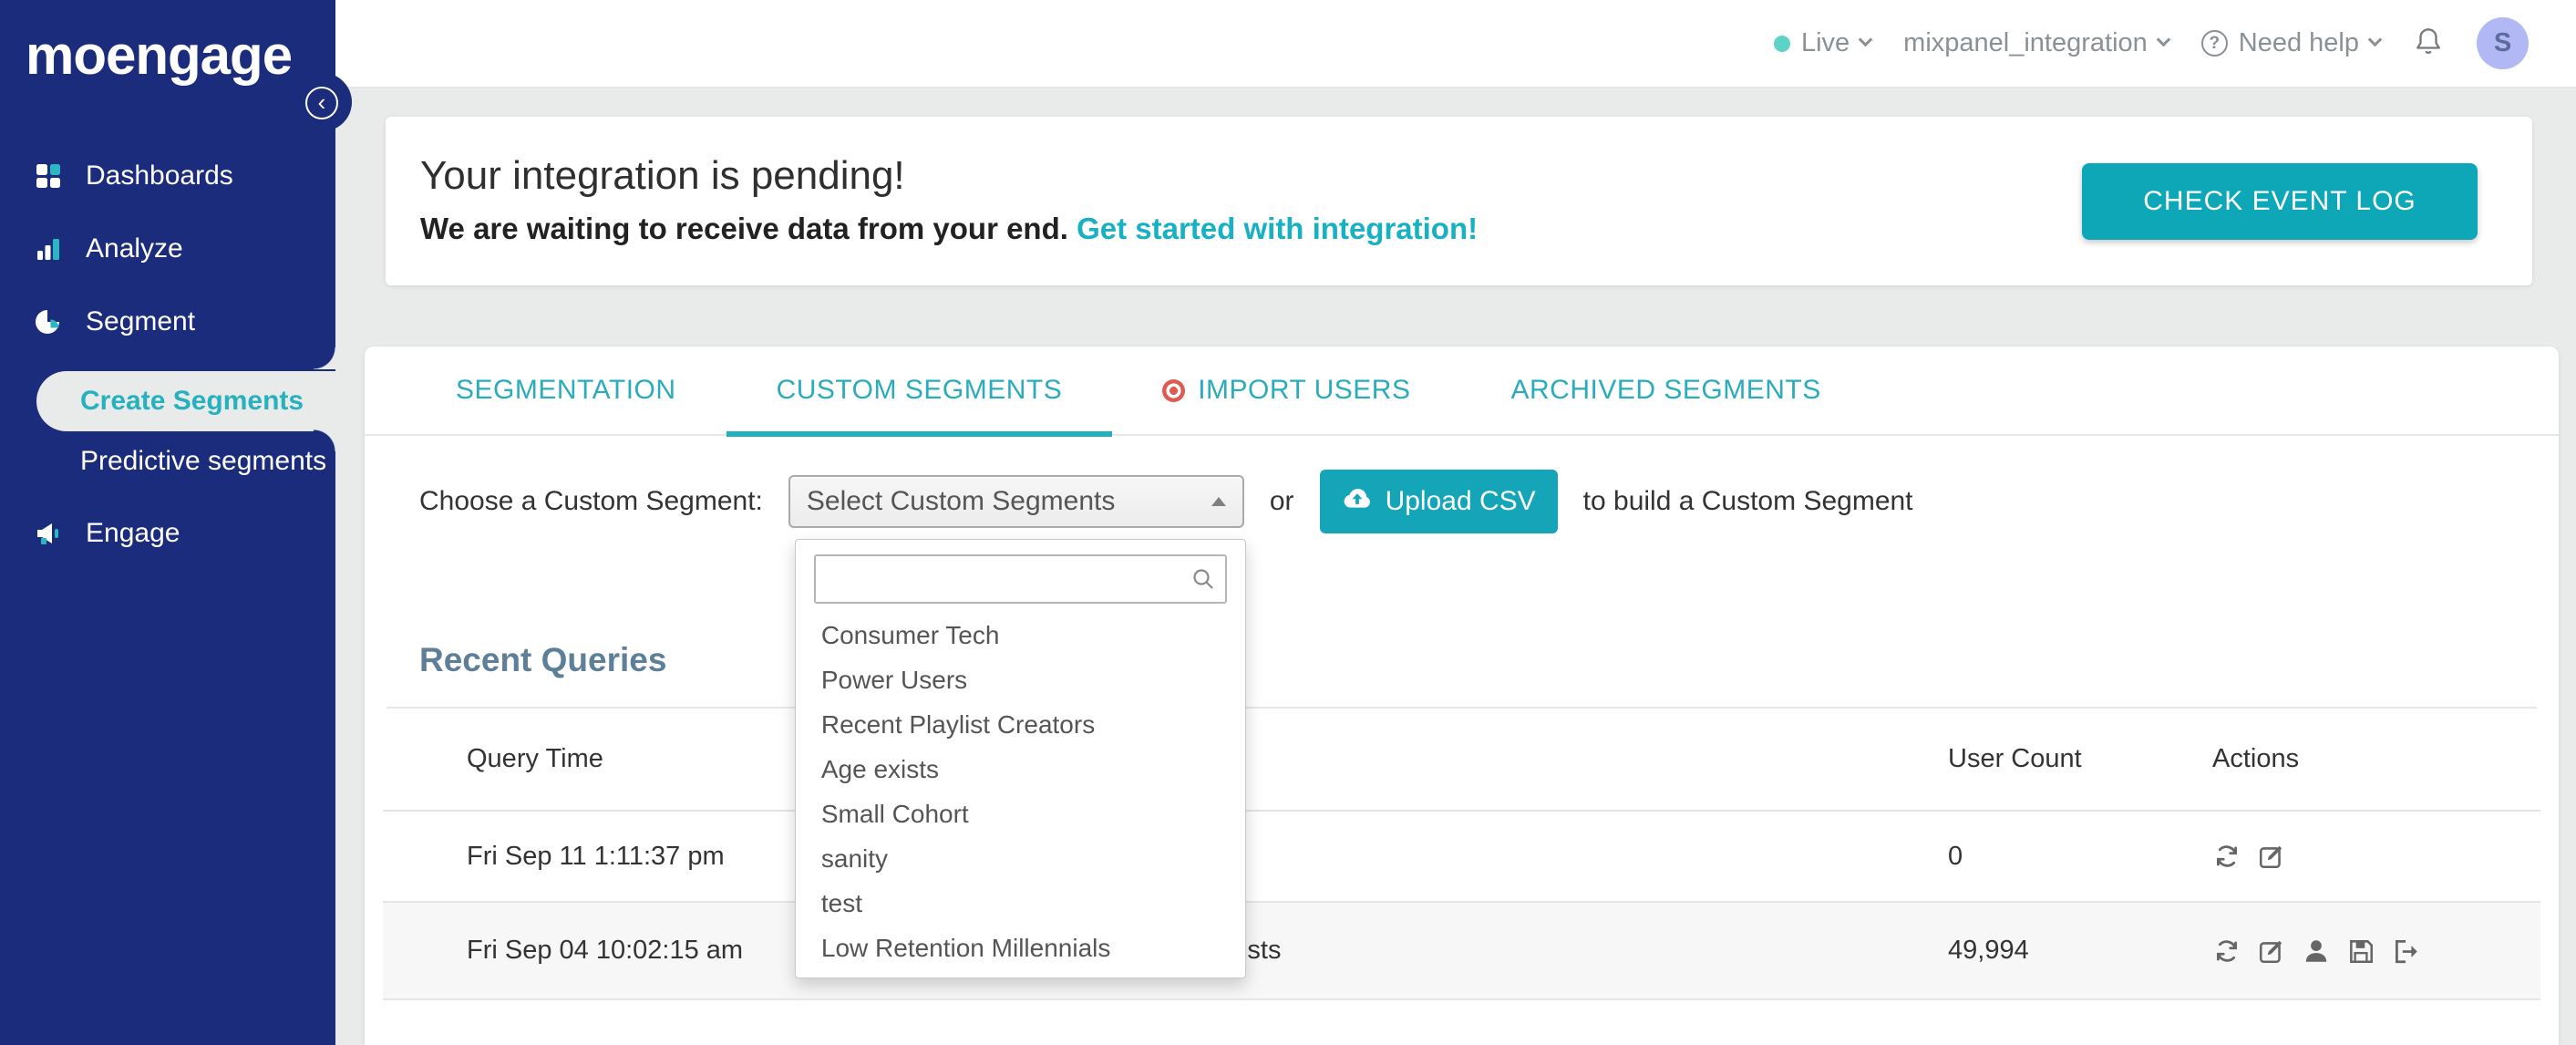  Describe the element at coordinates (1461, 760) in the screenshot. I see `table-header-row: Query Time User Count Actions` at that location.